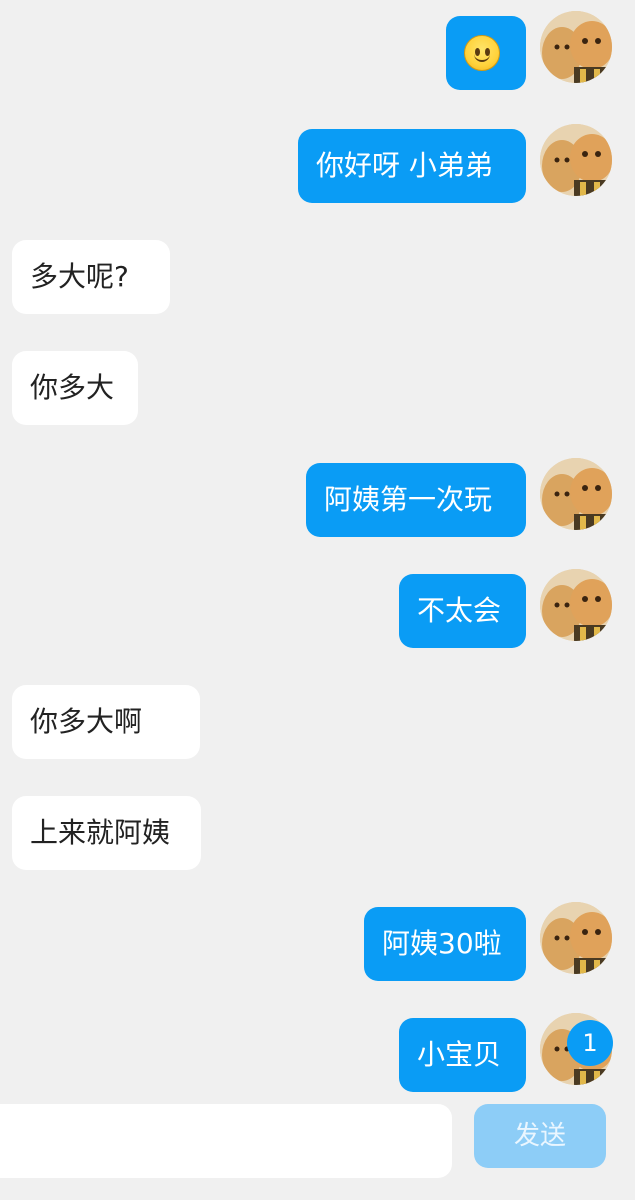 This screenshot has height=1200, width=635. What do you see at coordinates (445, 944) in the screenshot?
I see `message-bubble: 阿姨30啦` at bounding box center [445, 944].